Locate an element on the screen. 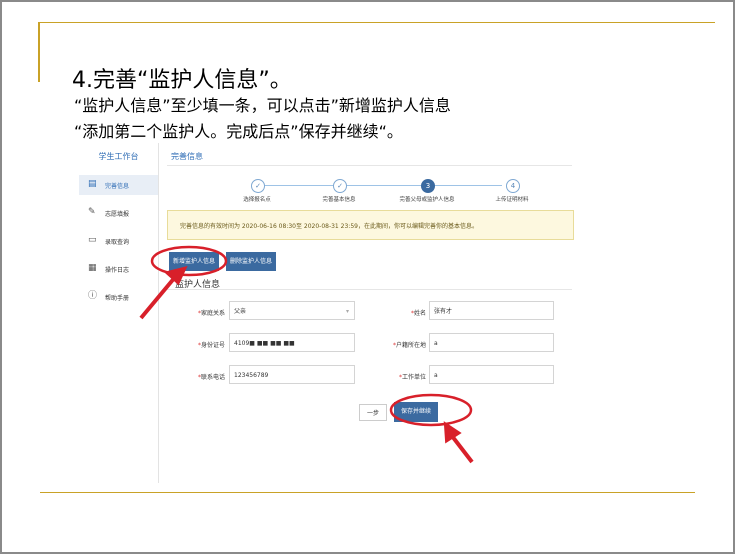  sidebar-item-log: ▦ 操作日志 is located at coordinates (118, 269).